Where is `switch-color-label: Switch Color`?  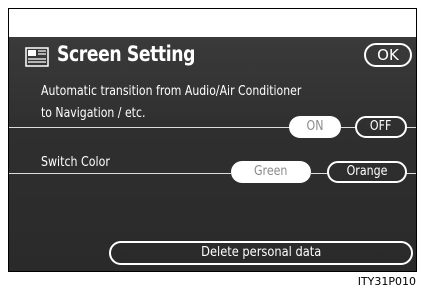
switch-color-label: Switch Color is located at coordinates (75, 162).